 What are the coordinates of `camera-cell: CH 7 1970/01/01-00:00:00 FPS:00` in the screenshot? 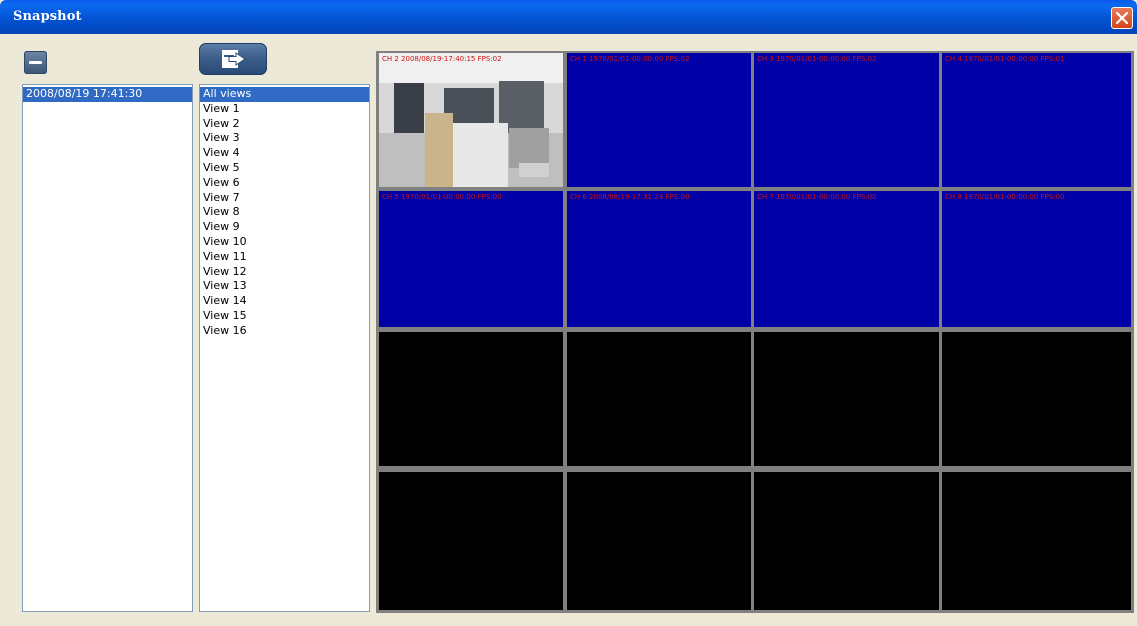 It's located at (846, 259).